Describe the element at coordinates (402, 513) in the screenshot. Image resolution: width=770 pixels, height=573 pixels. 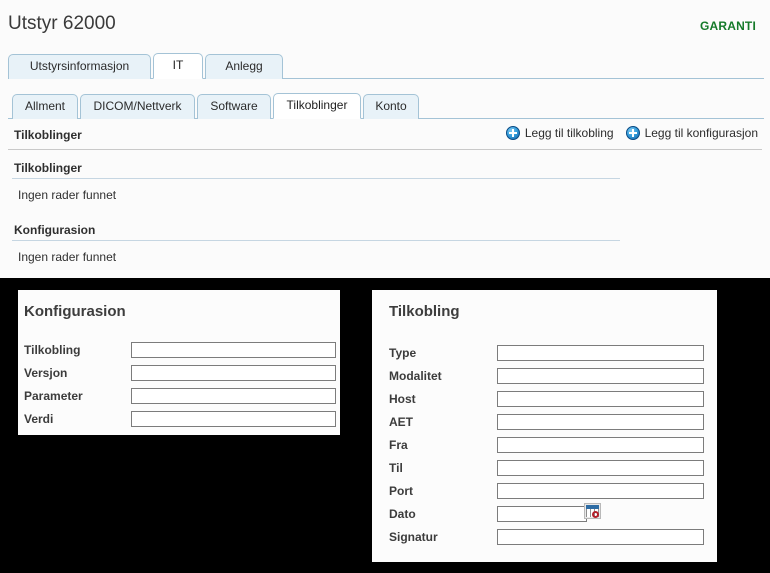
I see `field-label: Dato` at that location.